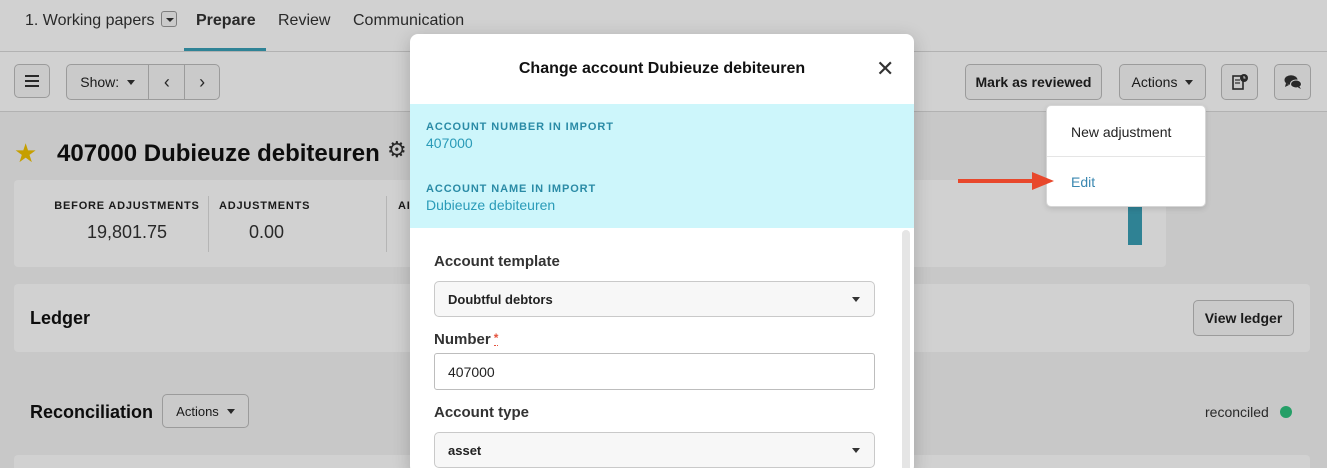  What do you see at coordinates (482, 412) in the screenshot?
I see `account-type-label: Account type` at bounding box center [482, 412].